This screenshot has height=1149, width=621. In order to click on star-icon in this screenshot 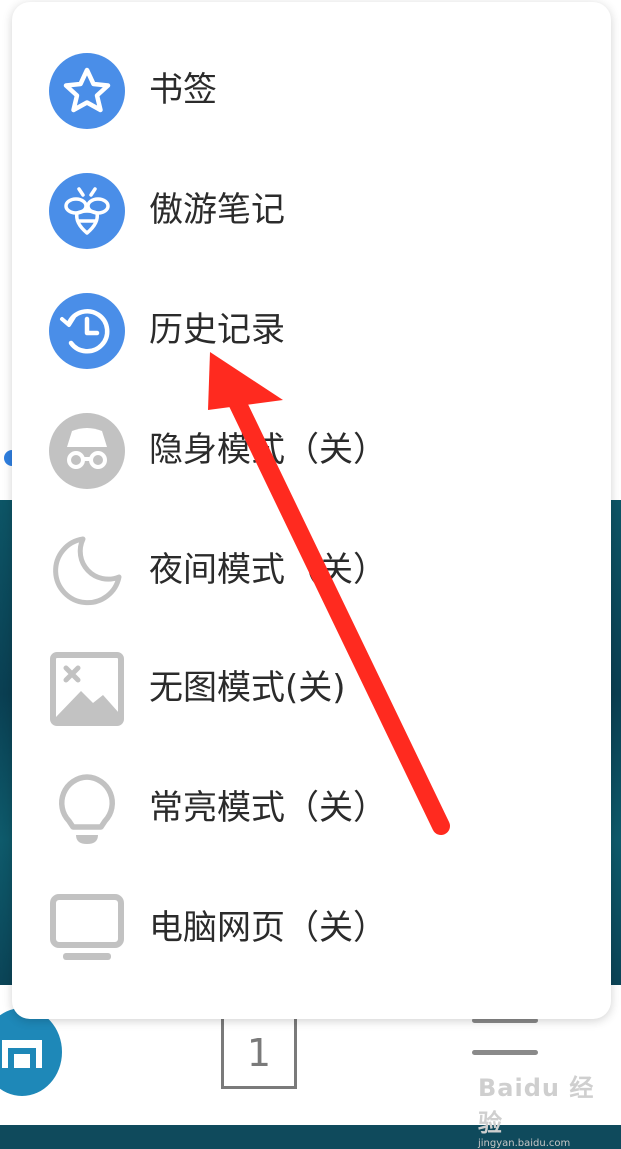, I will do `click(87, 91)`.